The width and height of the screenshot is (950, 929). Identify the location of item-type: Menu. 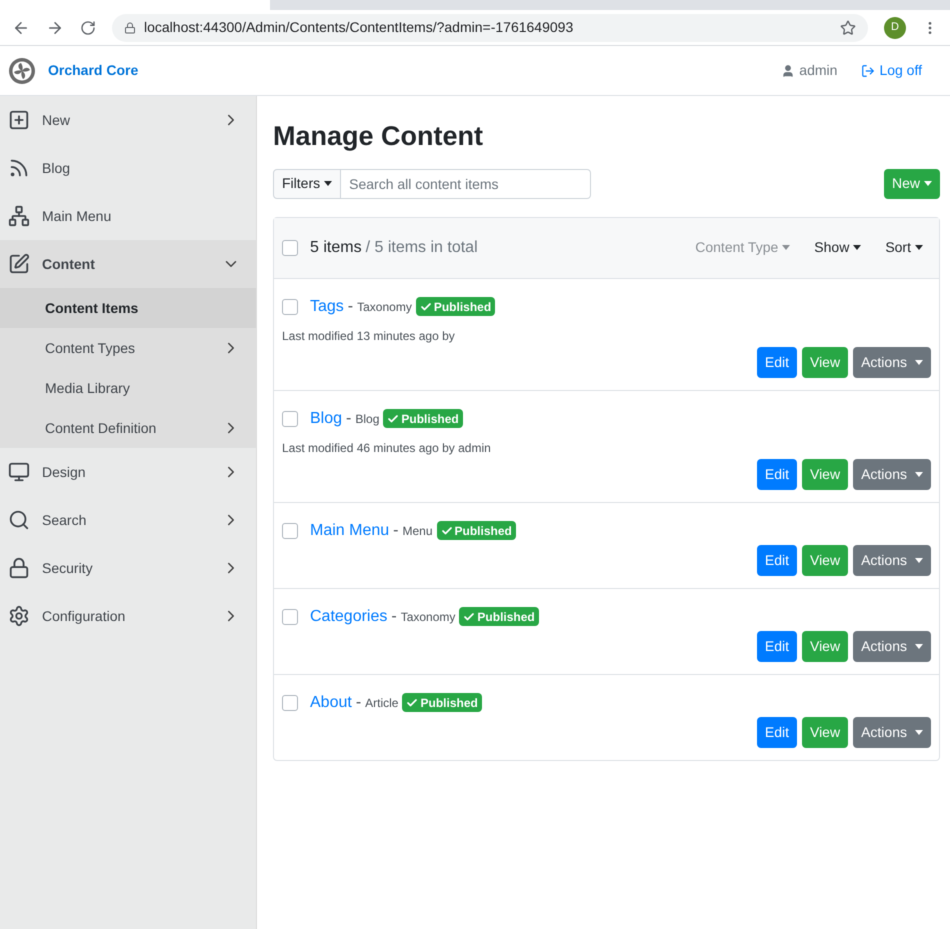
(417, 531).